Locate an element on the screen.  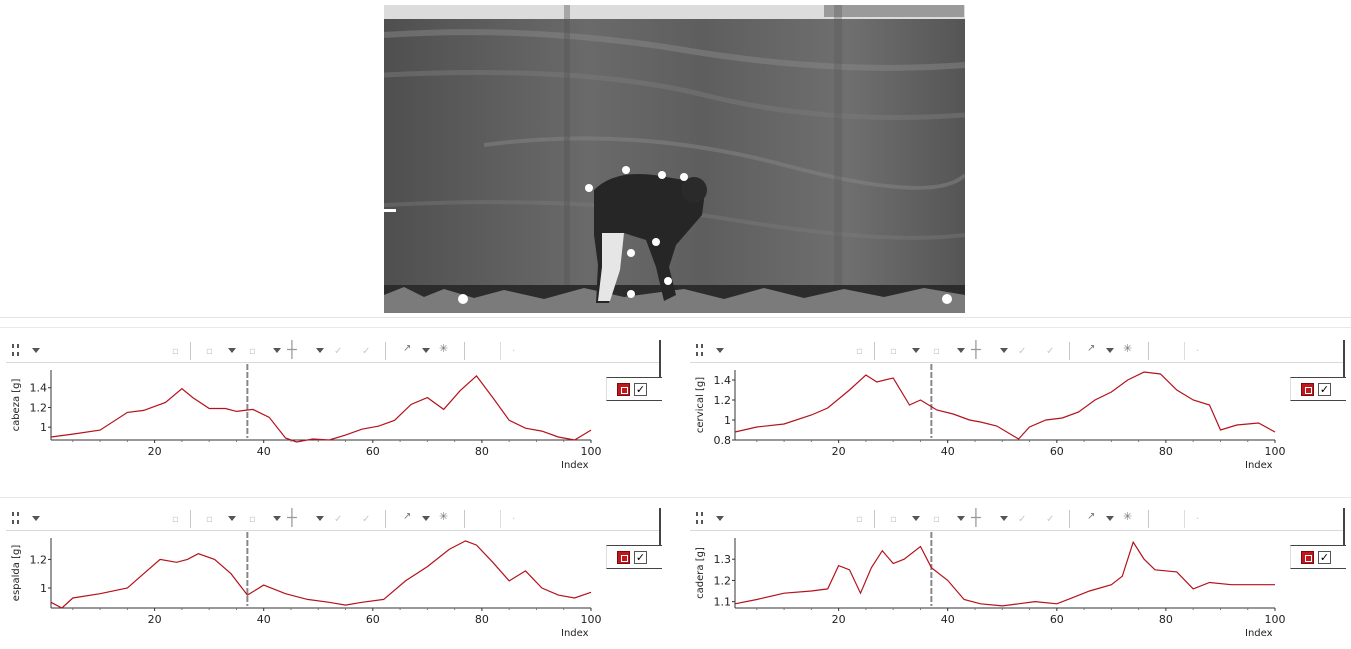
y-axis-label: espalda [g] is located at coordinates (16, 573).